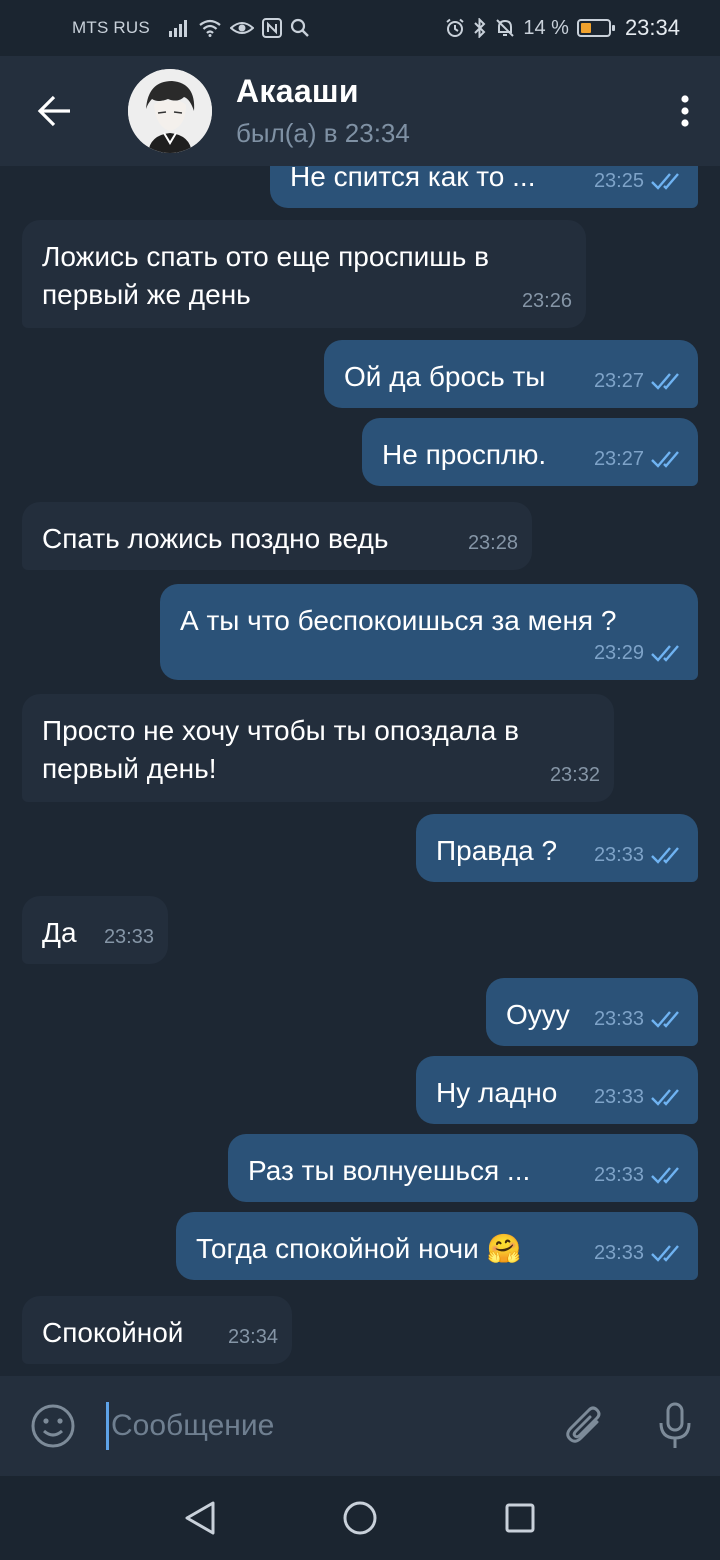  What do you see at coordinates (398, 620) in the screenshot?
I see `message-text: А ты что беспокоишься за меня ?` at bounding box center [398, 620].